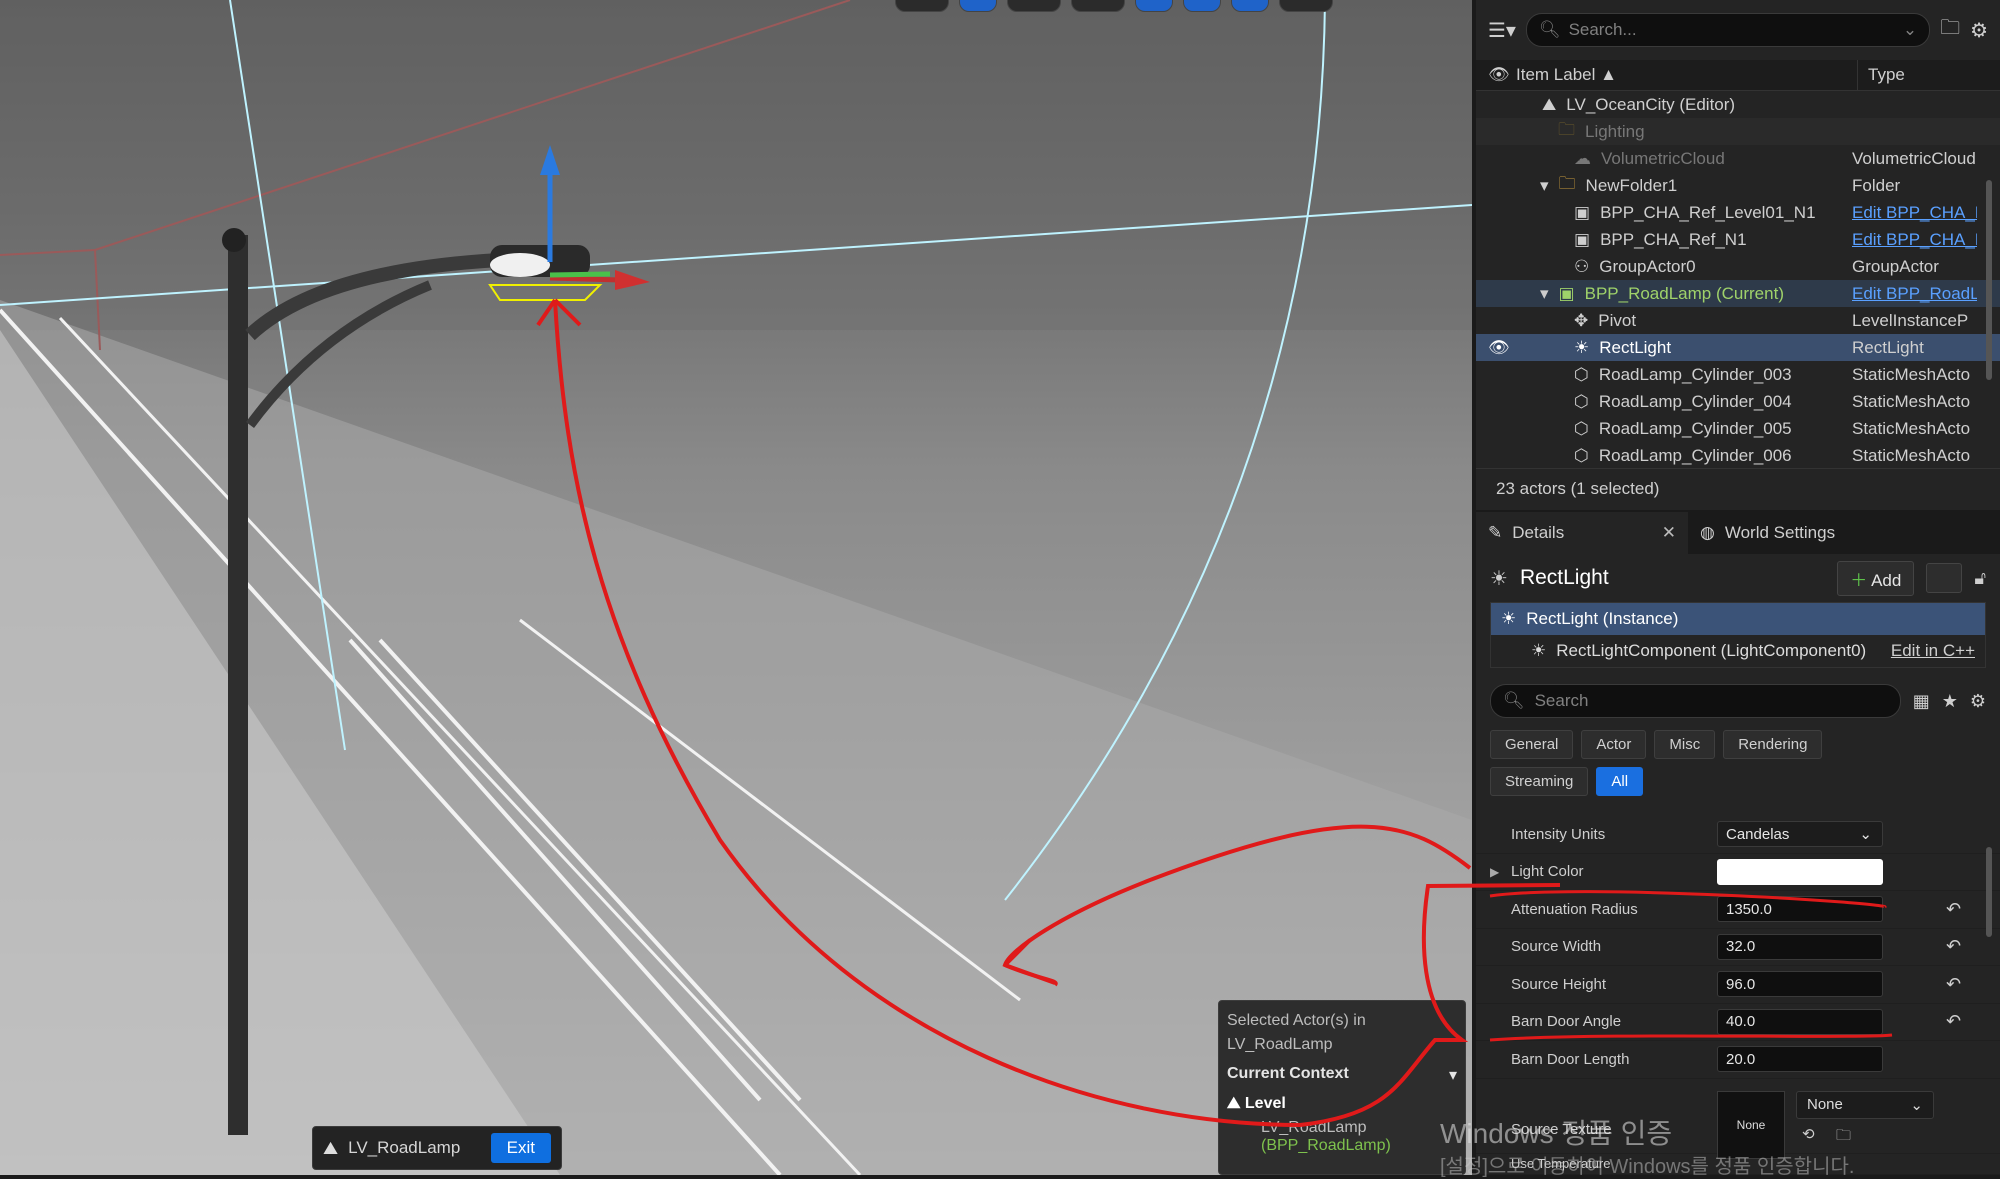  What do you see at coordinates (1738, 347) in the screenshot?
I see `outliner-row-rectlight: 👁︎ ☀ RectLight RectLight` at bounding box center [1738, 347].